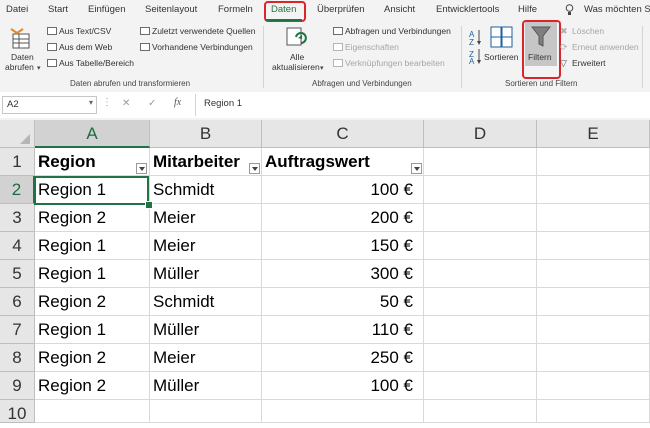 Image resolution: width=650 pixels, height=428 pixels. Describe the element at coordinates (206, 190) in the screenshot. I see `cell-b2: Schmidt` at that location.